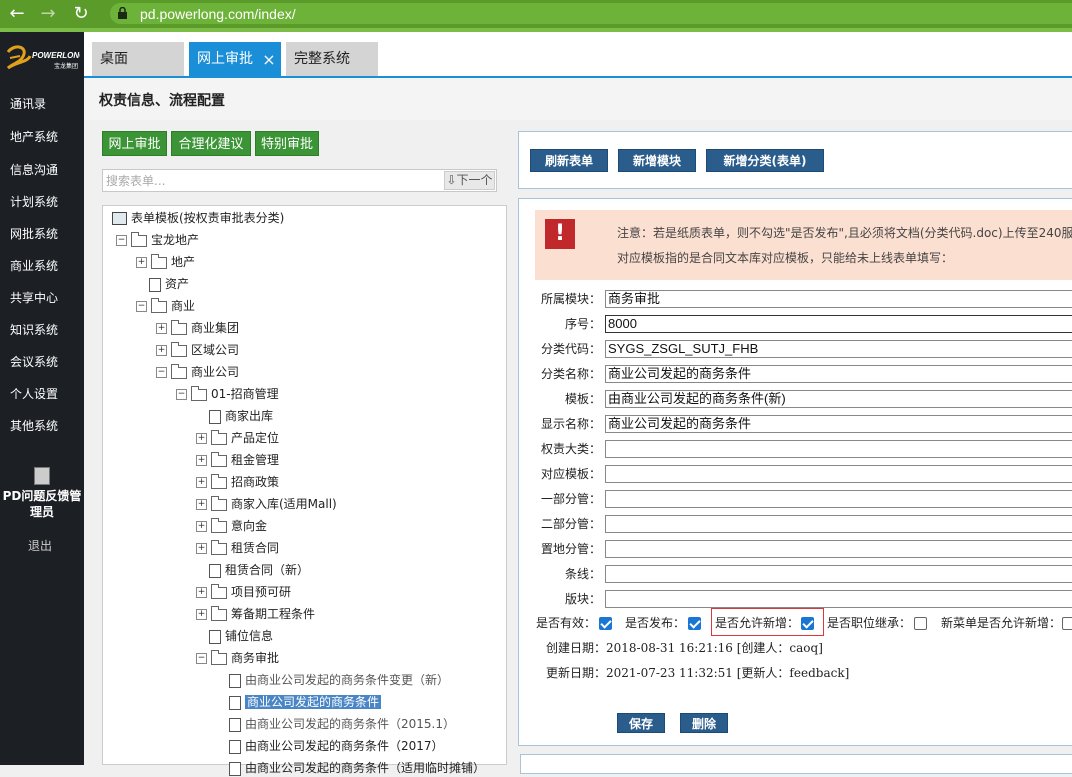  Describe the element at coordinates (34, 234) in the screenshot. I see `sidebar-item-approval: 网批系统` at that location.